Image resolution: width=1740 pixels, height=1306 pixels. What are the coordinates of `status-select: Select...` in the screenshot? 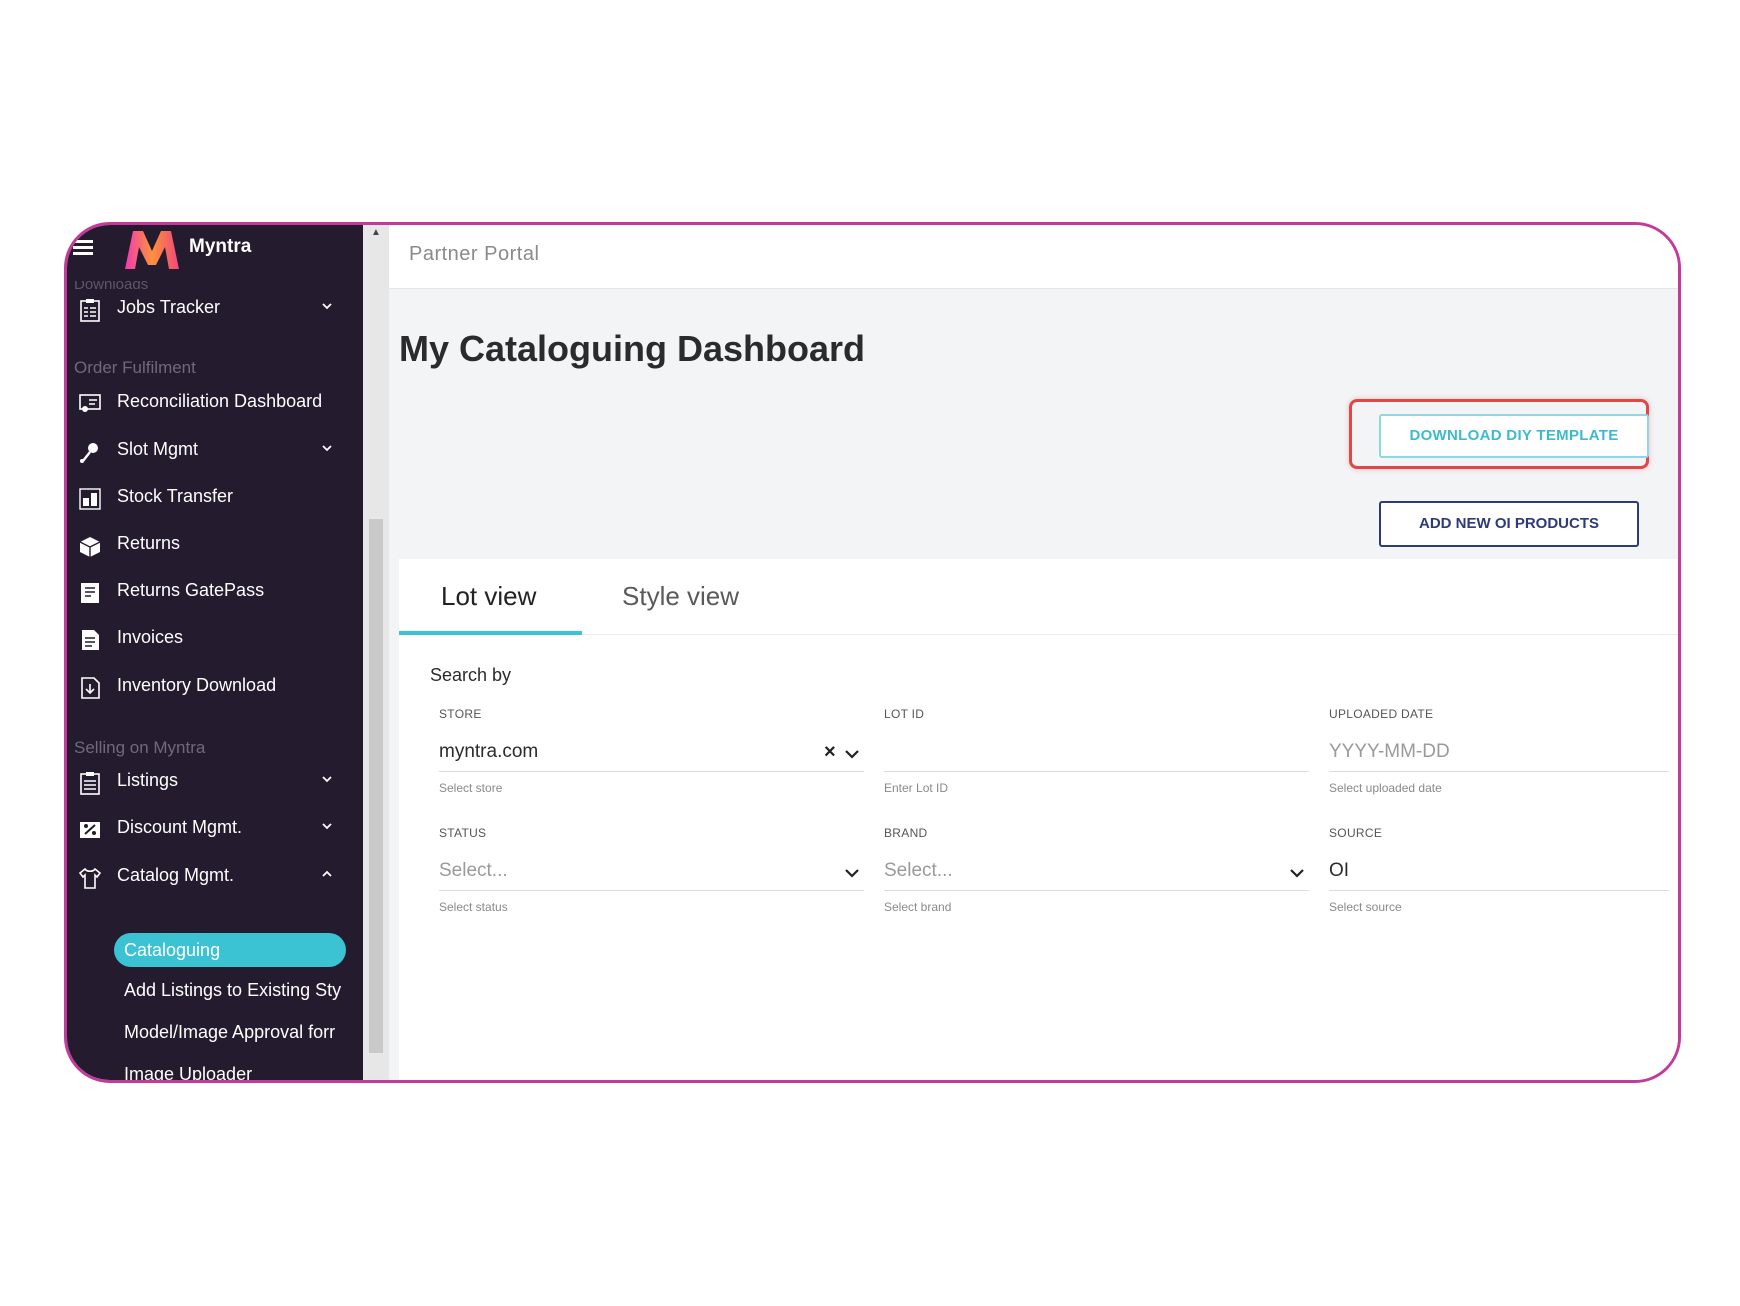 It's located at (473, 871).